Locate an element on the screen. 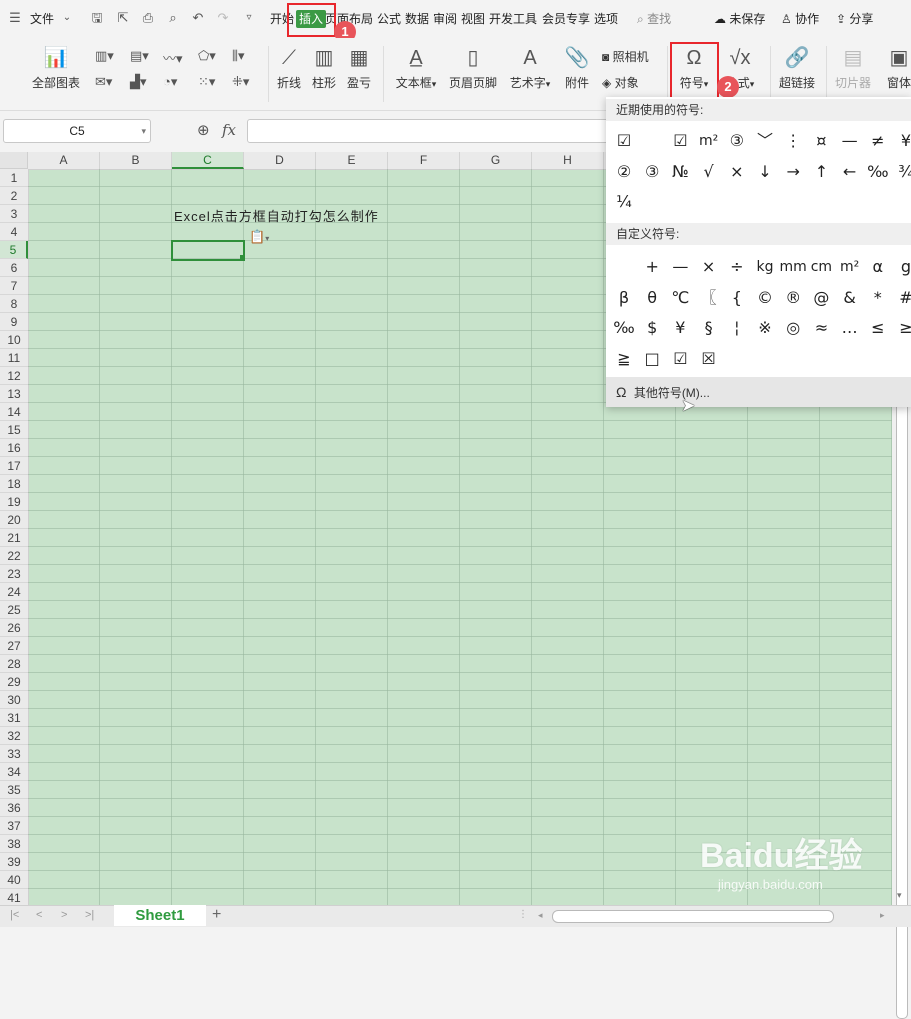 Image resolution: width=911 pixels, height=1019 pixels. horizontal-scroll-thumb is located at coordinates (693, 916).